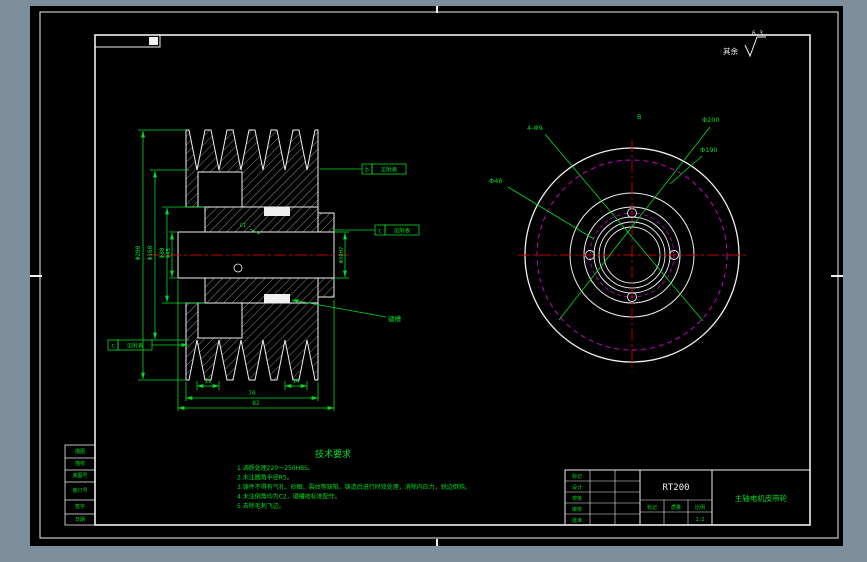  What do you see at coordinates (261, 219) in the screenshot?
I see `hub-web-top` at bounding box center [261, 219].